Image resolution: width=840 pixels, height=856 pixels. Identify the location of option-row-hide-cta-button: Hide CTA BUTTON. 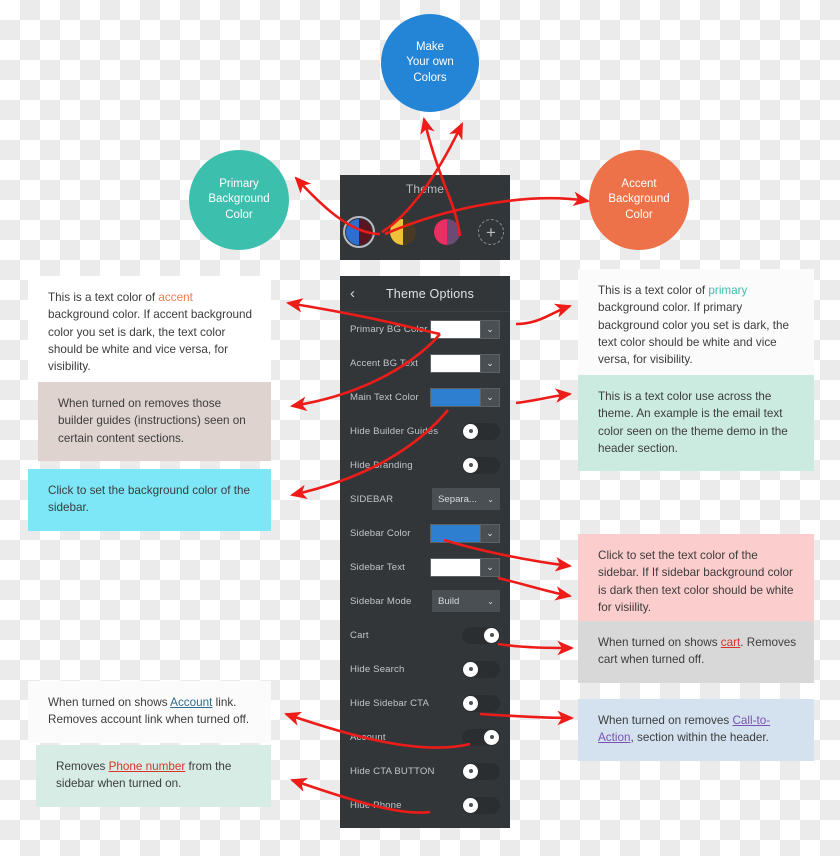
(425, 771).